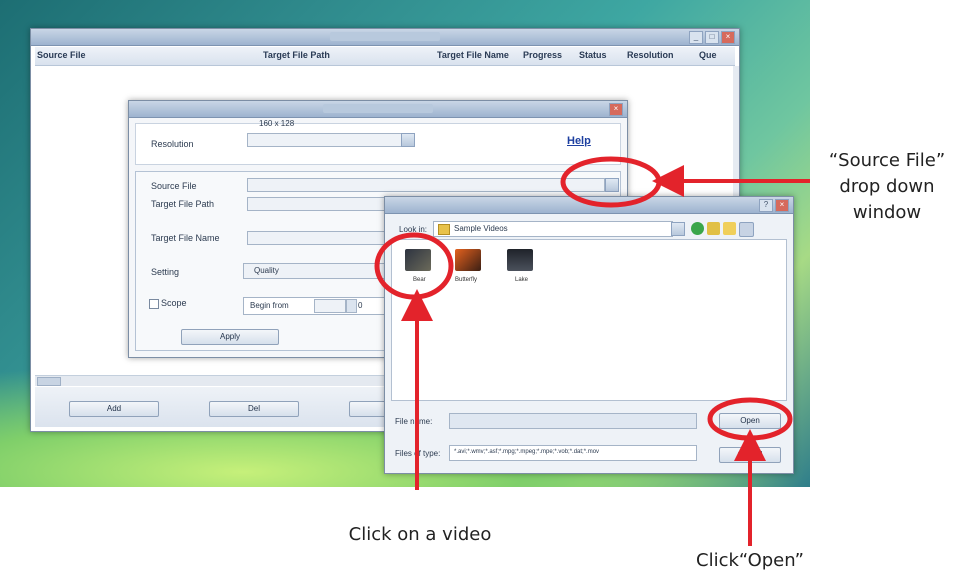 The height and width of the screenshot is (579, 967). What do you see at coordinates (542, 55) in the screenshot?
I see `col-progress: Progress` at bounding box center [542, 55].